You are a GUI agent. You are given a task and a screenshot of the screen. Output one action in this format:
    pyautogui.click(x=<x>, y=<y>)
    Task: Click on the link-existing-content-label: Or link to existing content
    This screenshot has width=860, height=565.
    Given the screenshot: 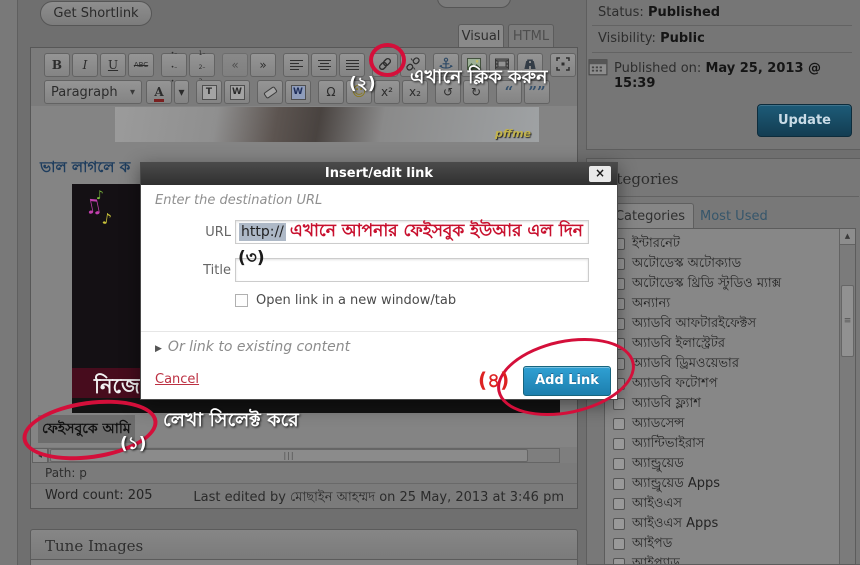 What is the action you would take?
    pyautogui.click(x=259, y=347)
    